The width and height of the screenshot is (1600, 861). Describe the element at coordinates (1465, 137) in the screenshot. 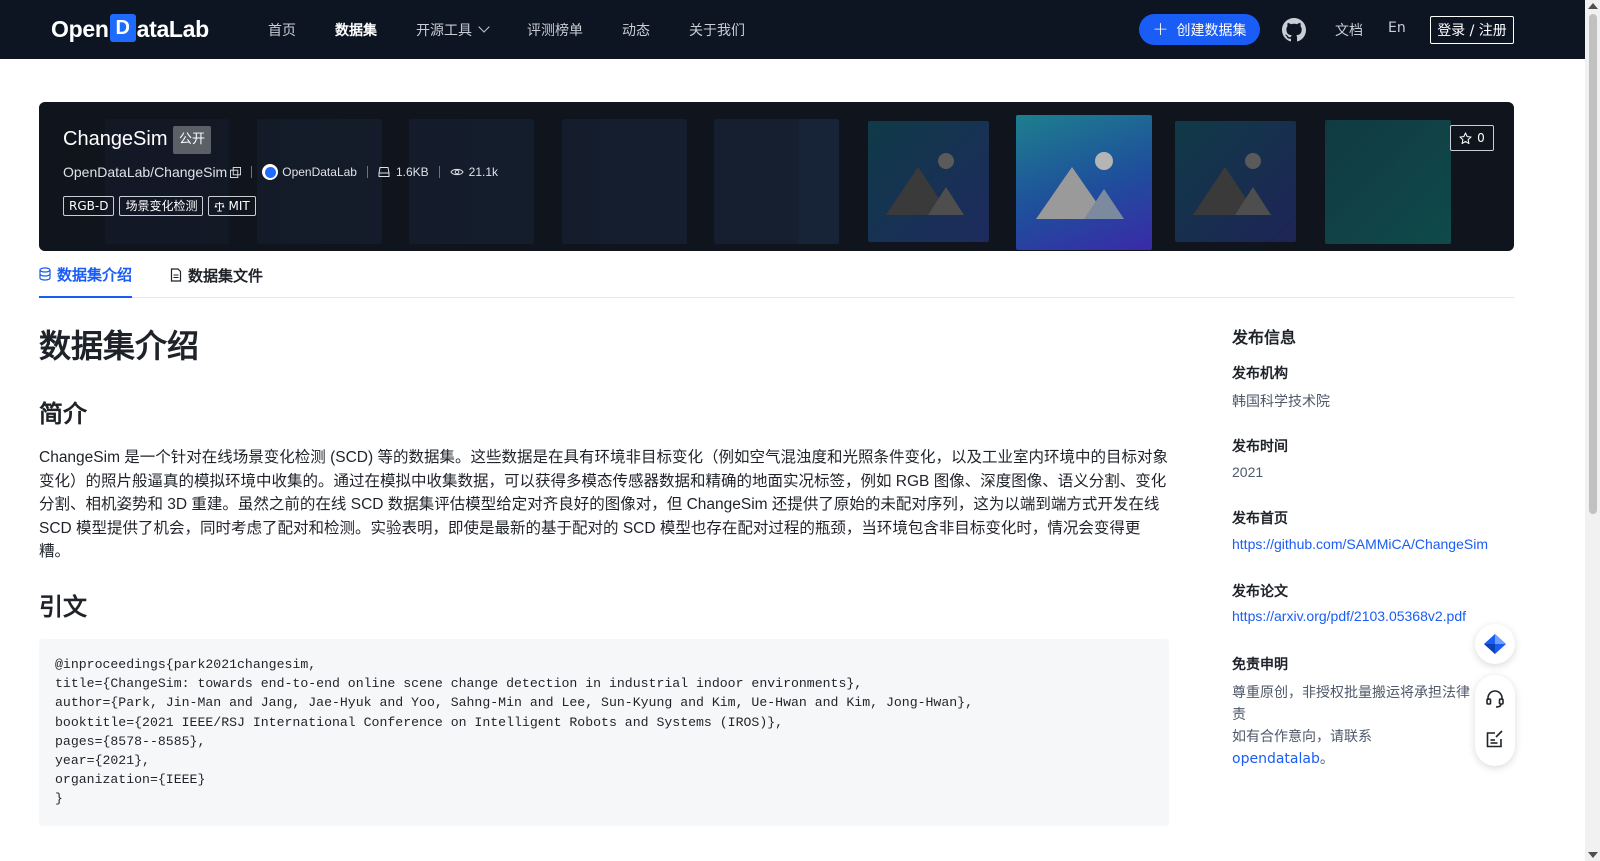

I see `star-icon` at that location.